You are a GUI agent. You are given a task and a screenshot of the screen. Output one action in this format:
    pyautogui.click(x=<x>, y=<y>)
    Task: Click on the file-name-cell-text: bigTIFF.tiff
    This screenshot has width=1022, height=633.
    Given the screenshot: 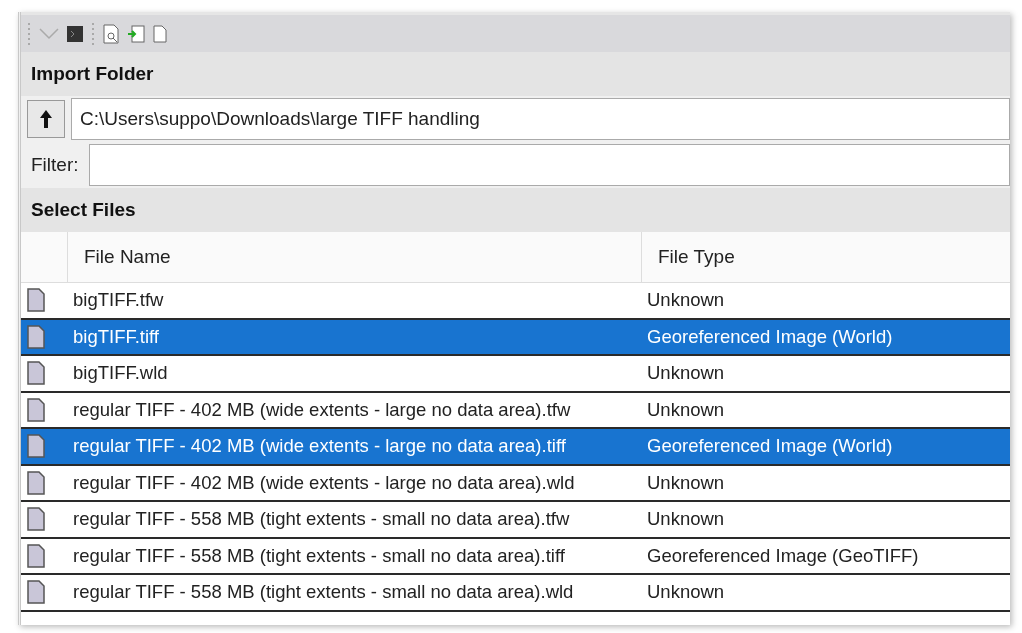 What is the action you would take?
    pyautogui.click(x=116, y=336)
    